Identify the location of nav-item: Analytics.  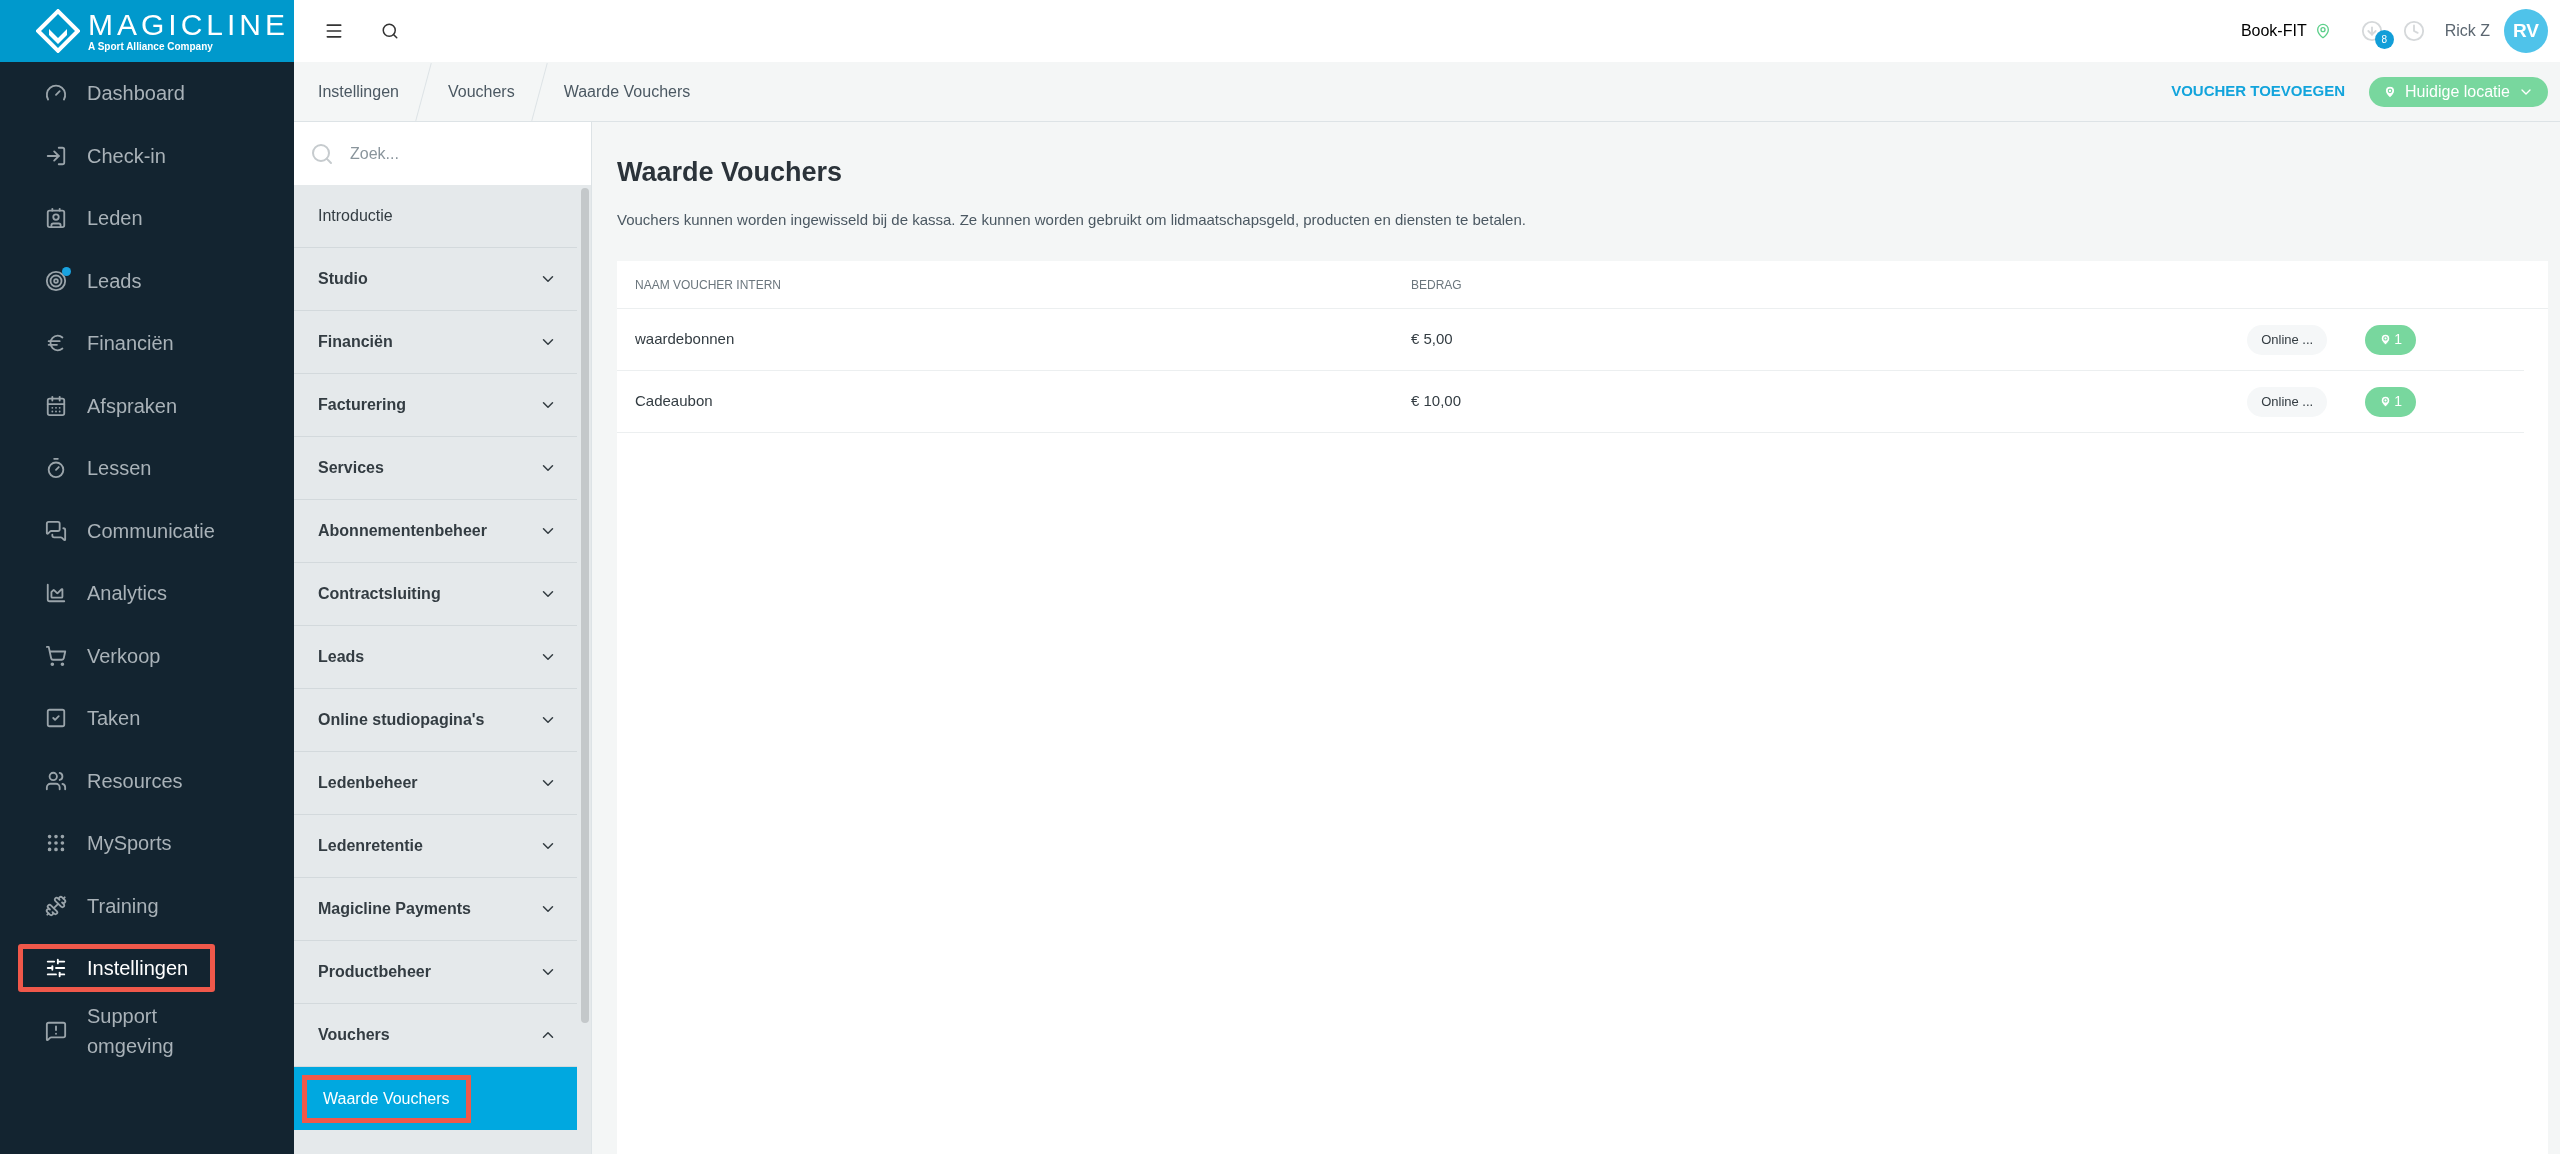
(106, 593).